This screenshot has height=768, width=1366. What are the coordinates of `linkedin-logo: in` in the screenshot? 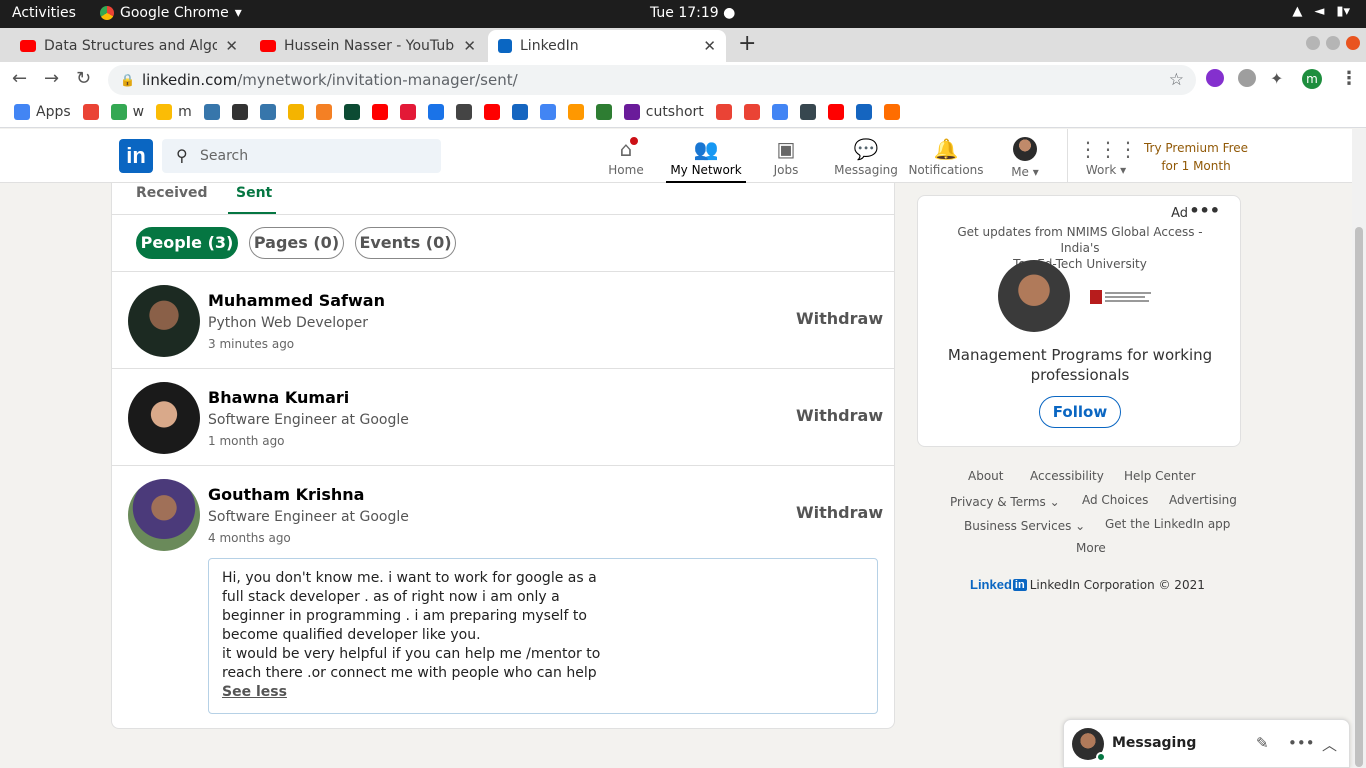 It's located at (136, 156).